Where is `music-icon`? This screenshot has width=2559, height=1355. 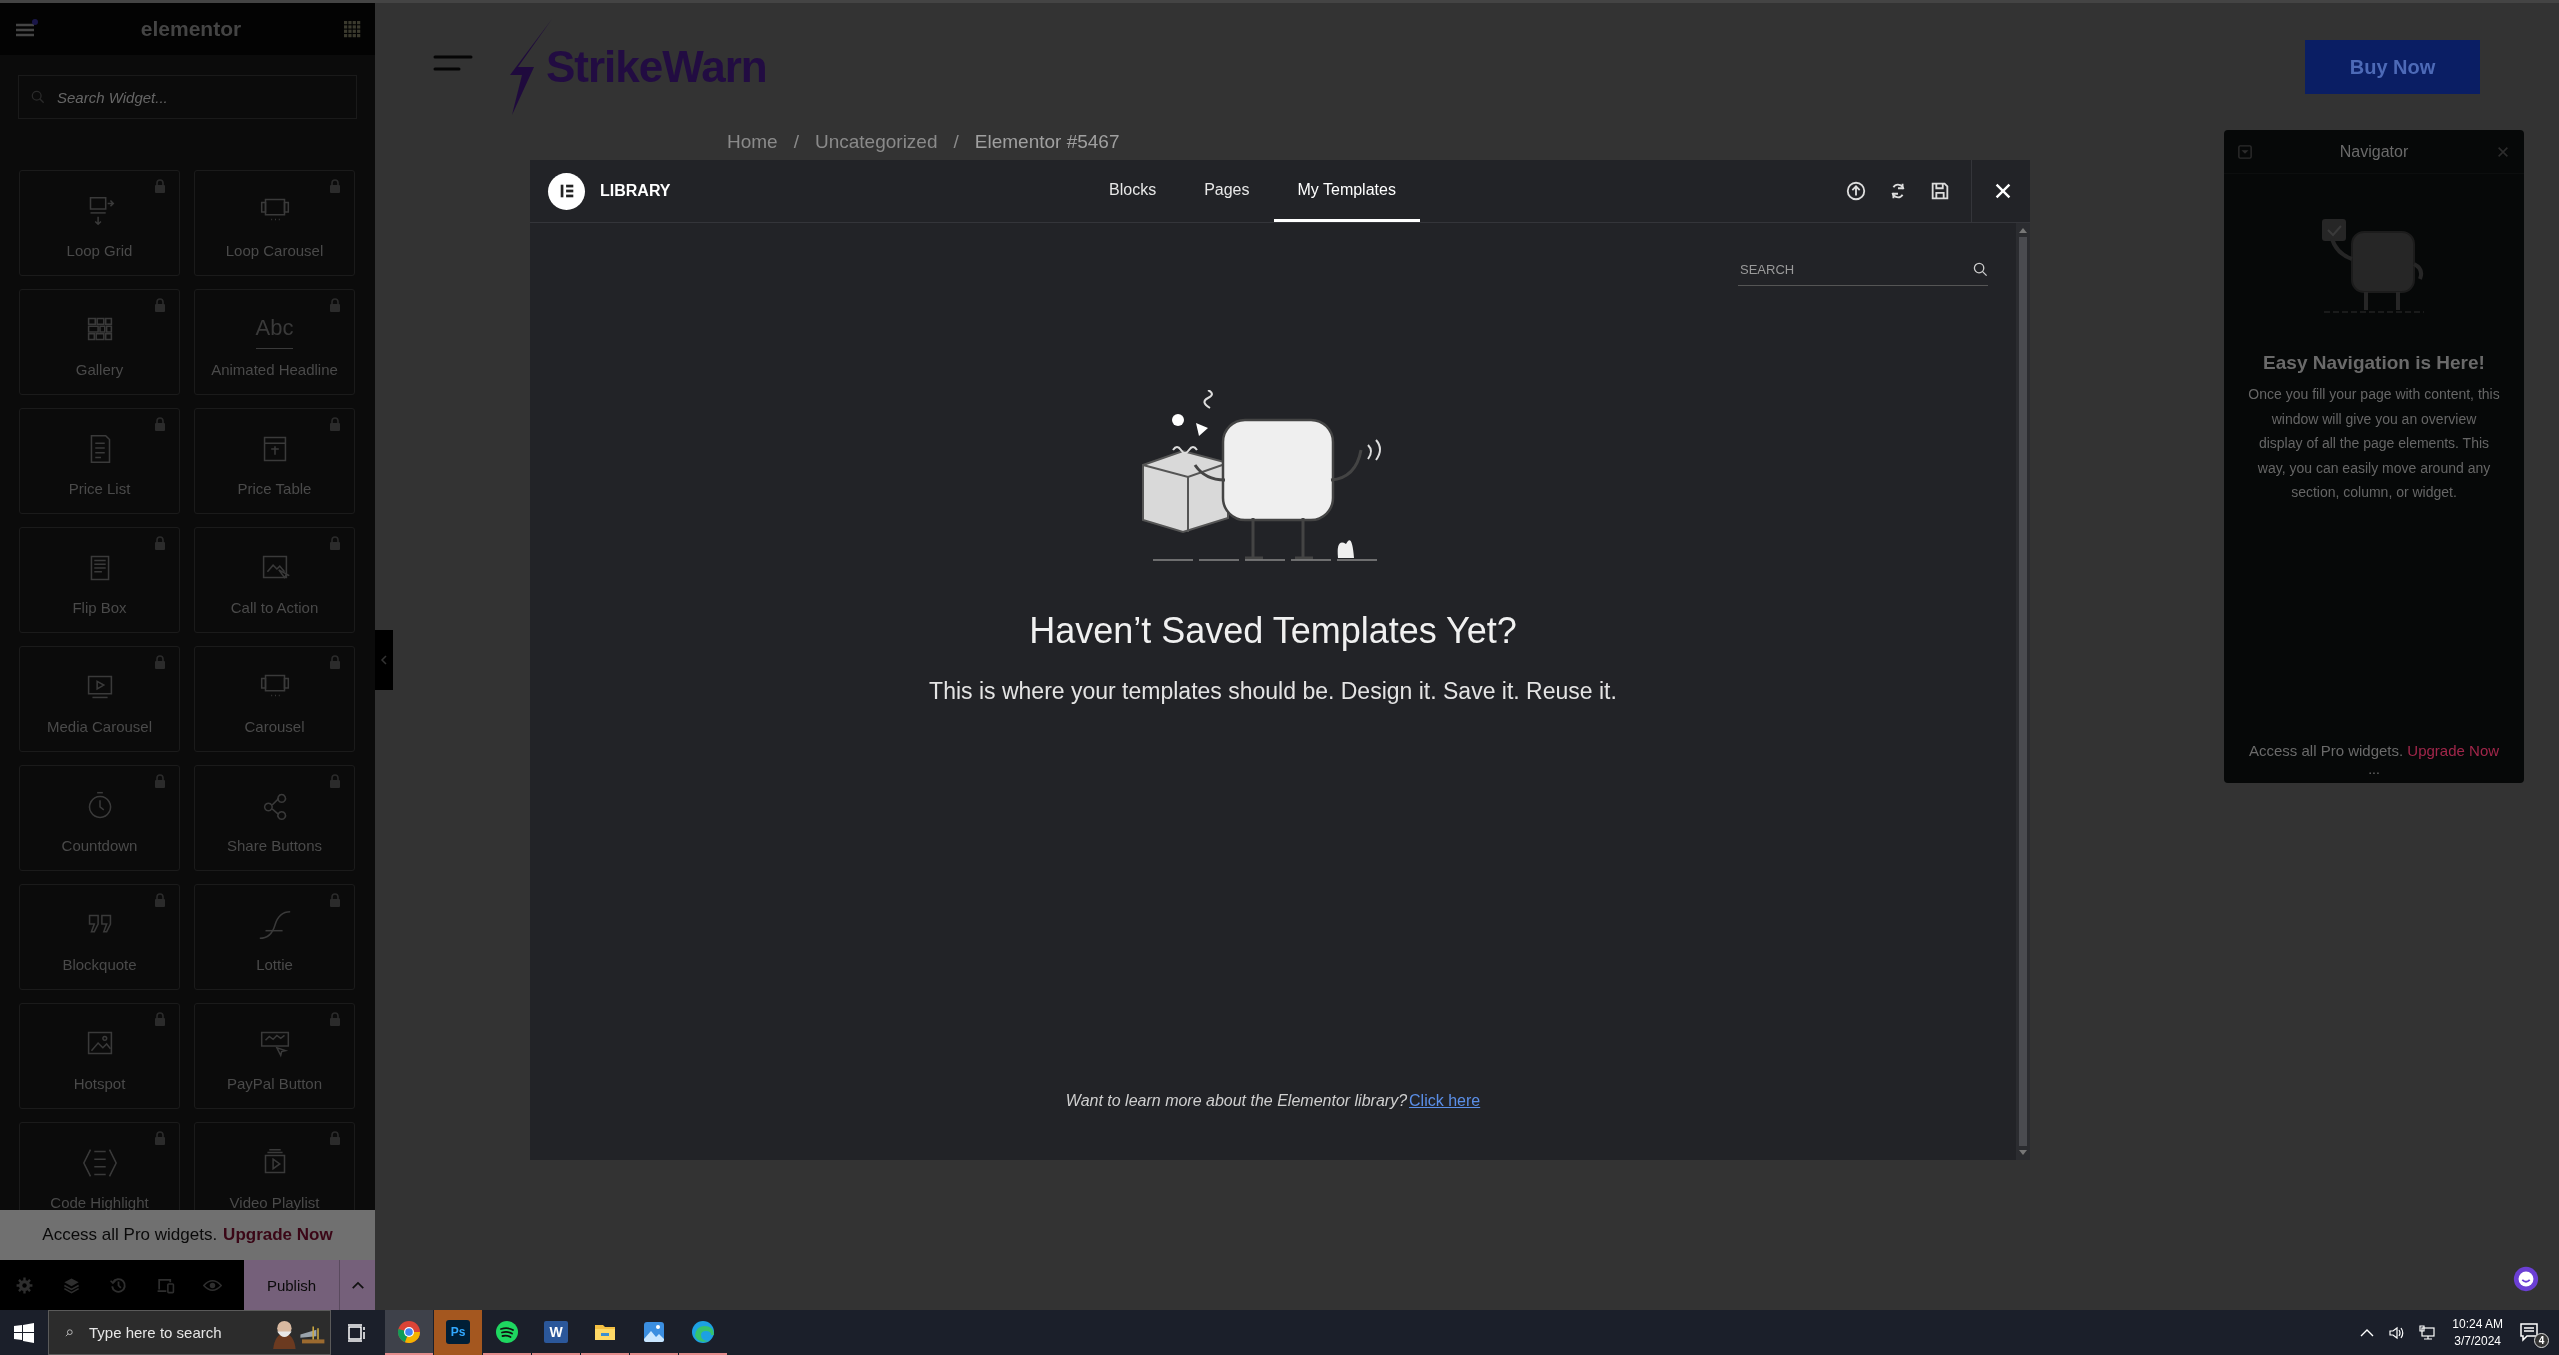 music-icon is located at coordinates (507, 1331).